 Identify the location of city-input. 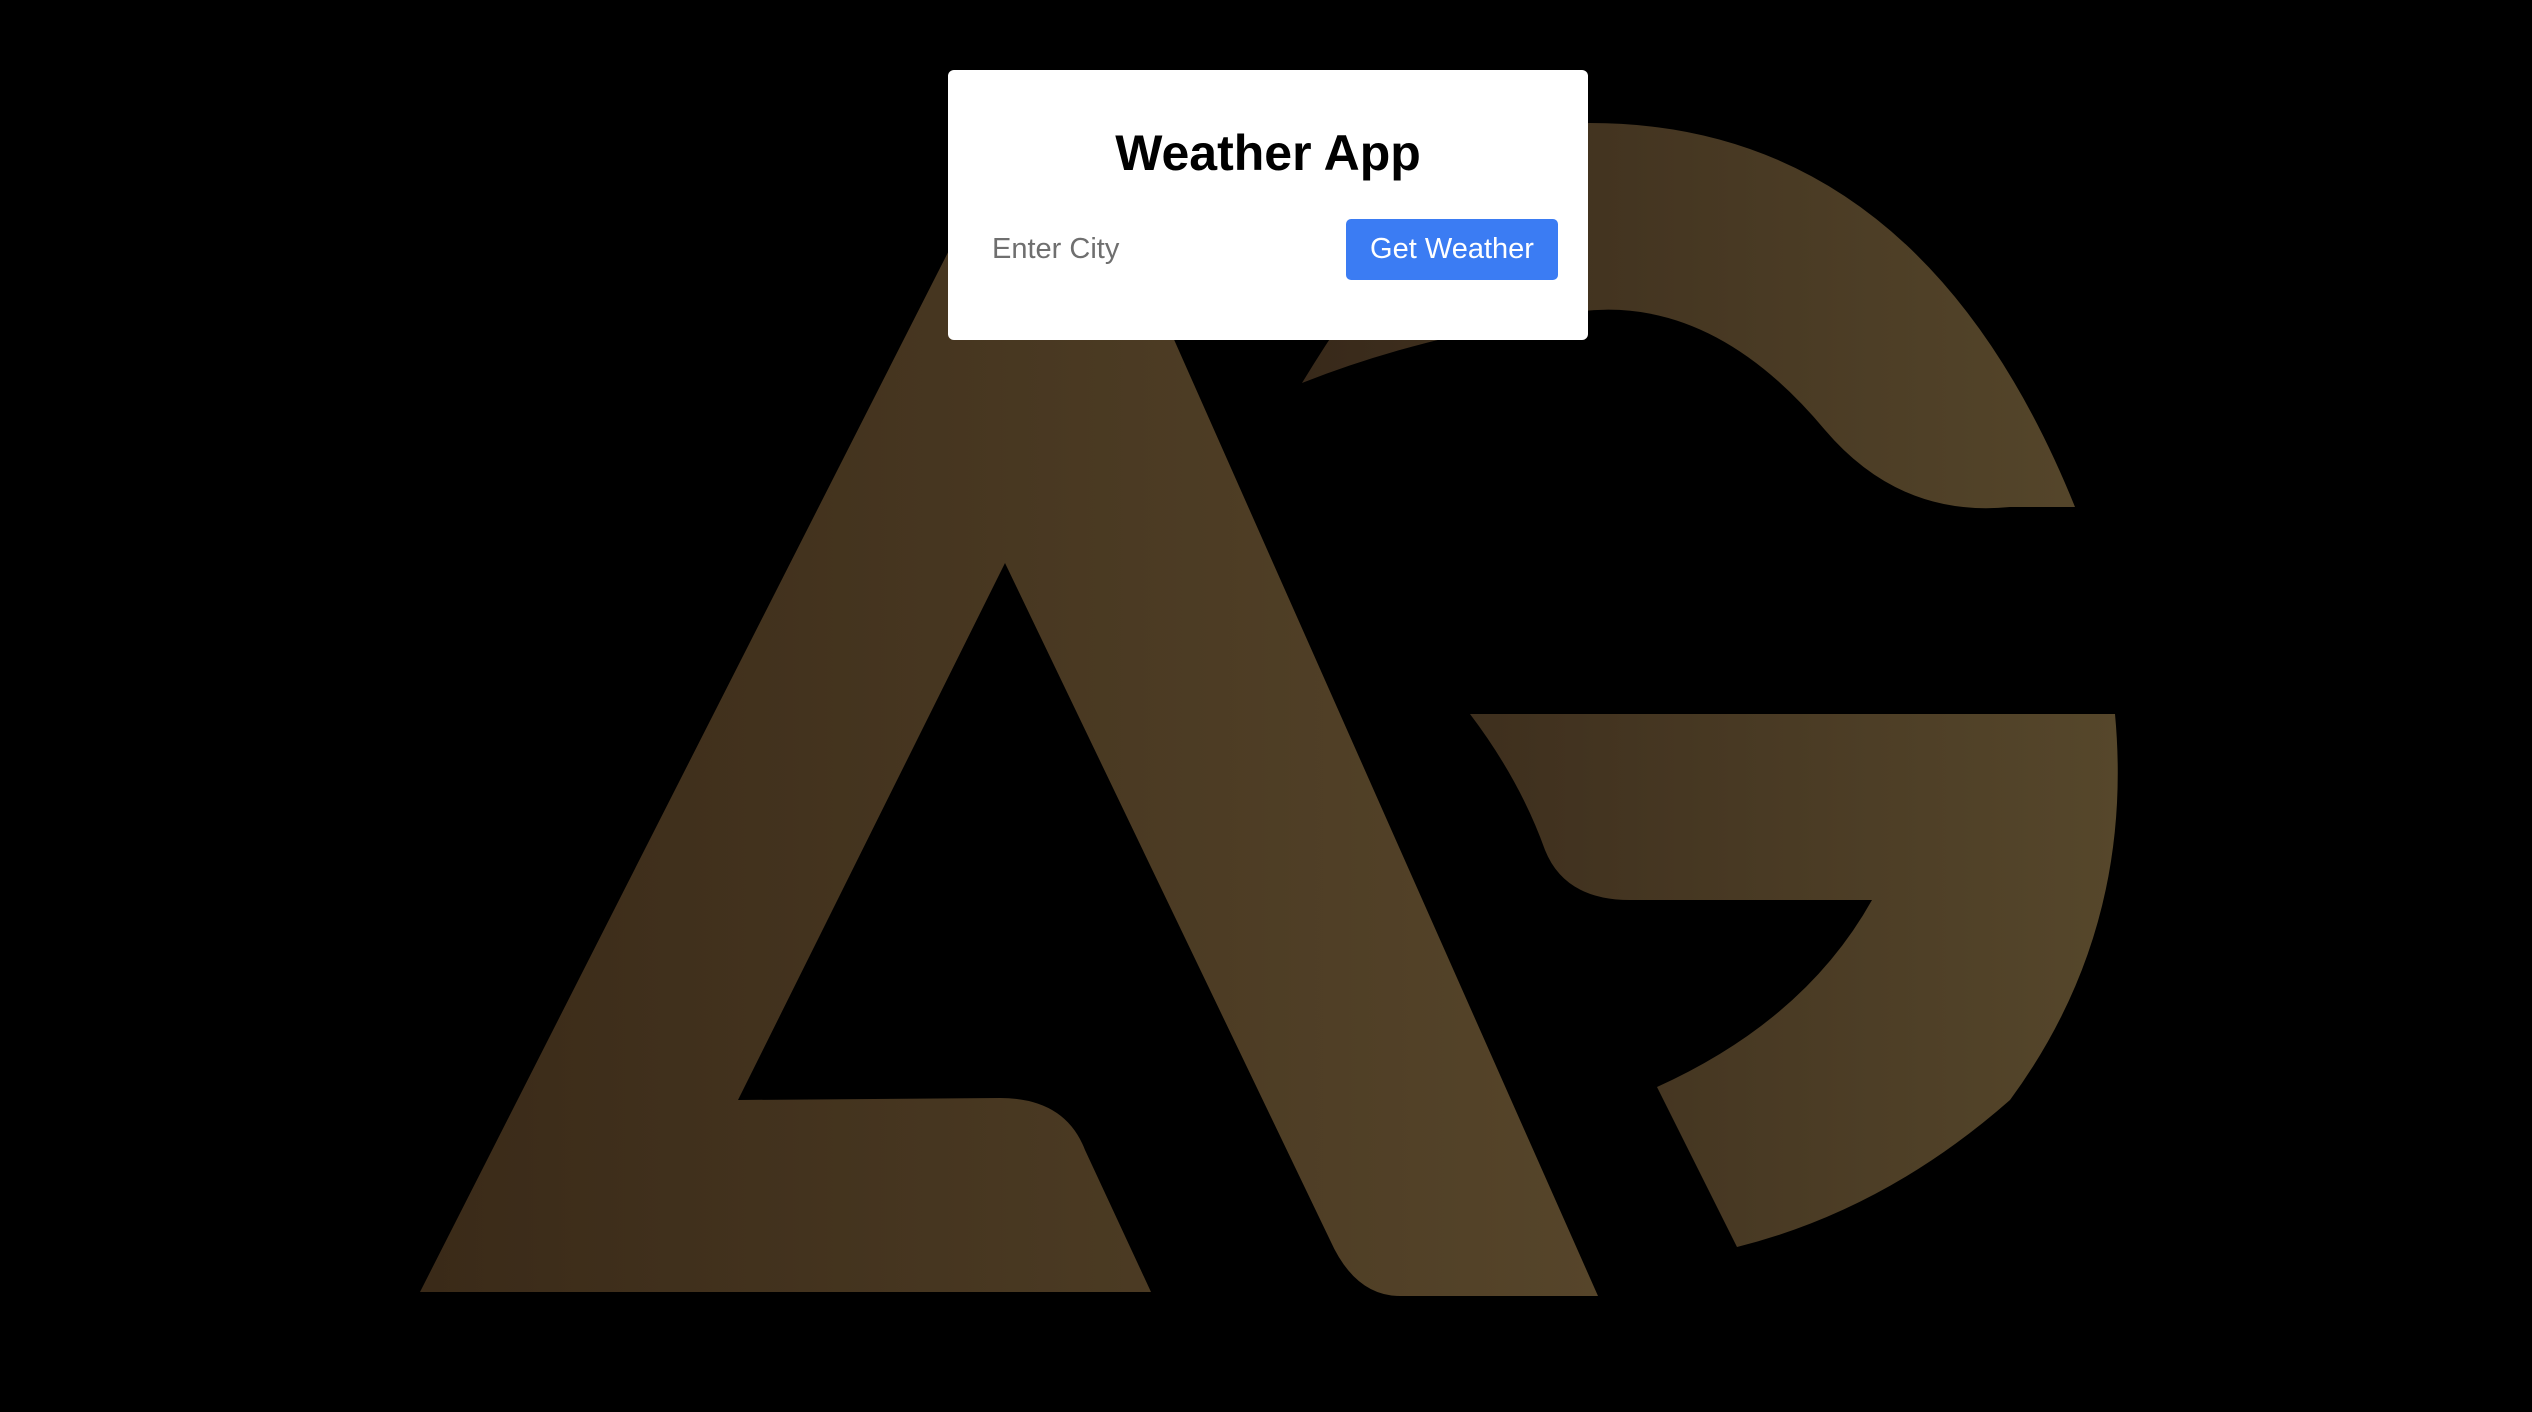
(1128, 249).